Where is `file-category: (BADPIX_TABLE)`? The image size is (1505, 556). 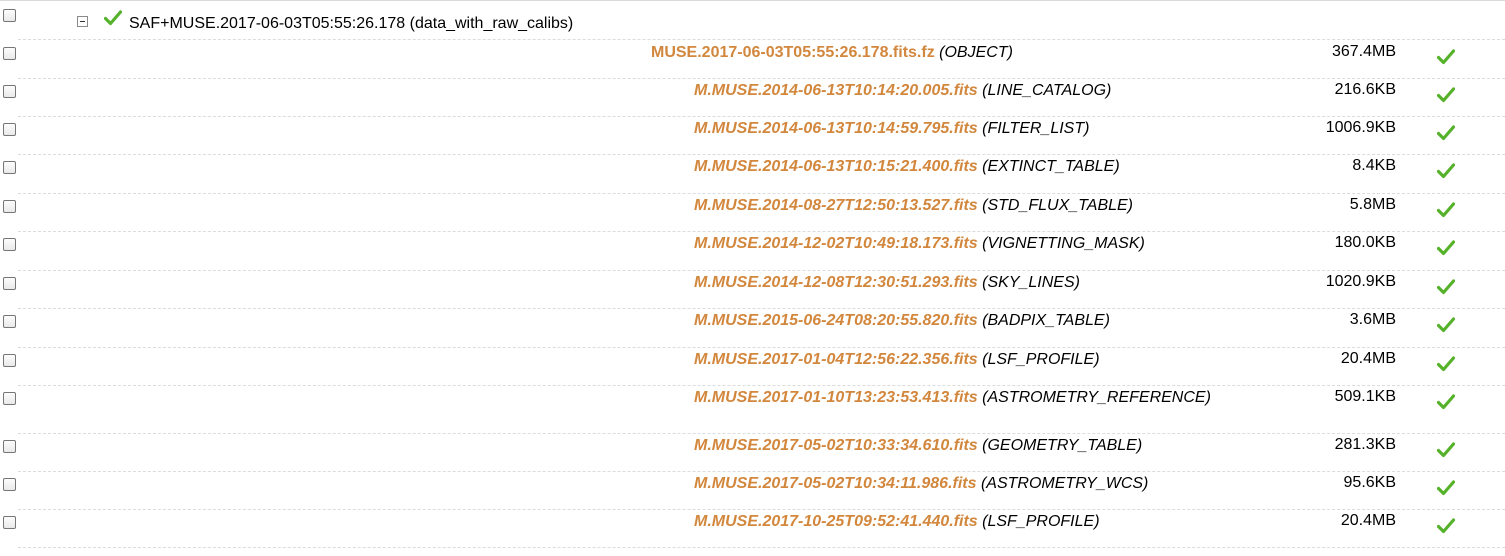
file-category: (BADPIX_TABLE) is located at coordinates (1046, 320).